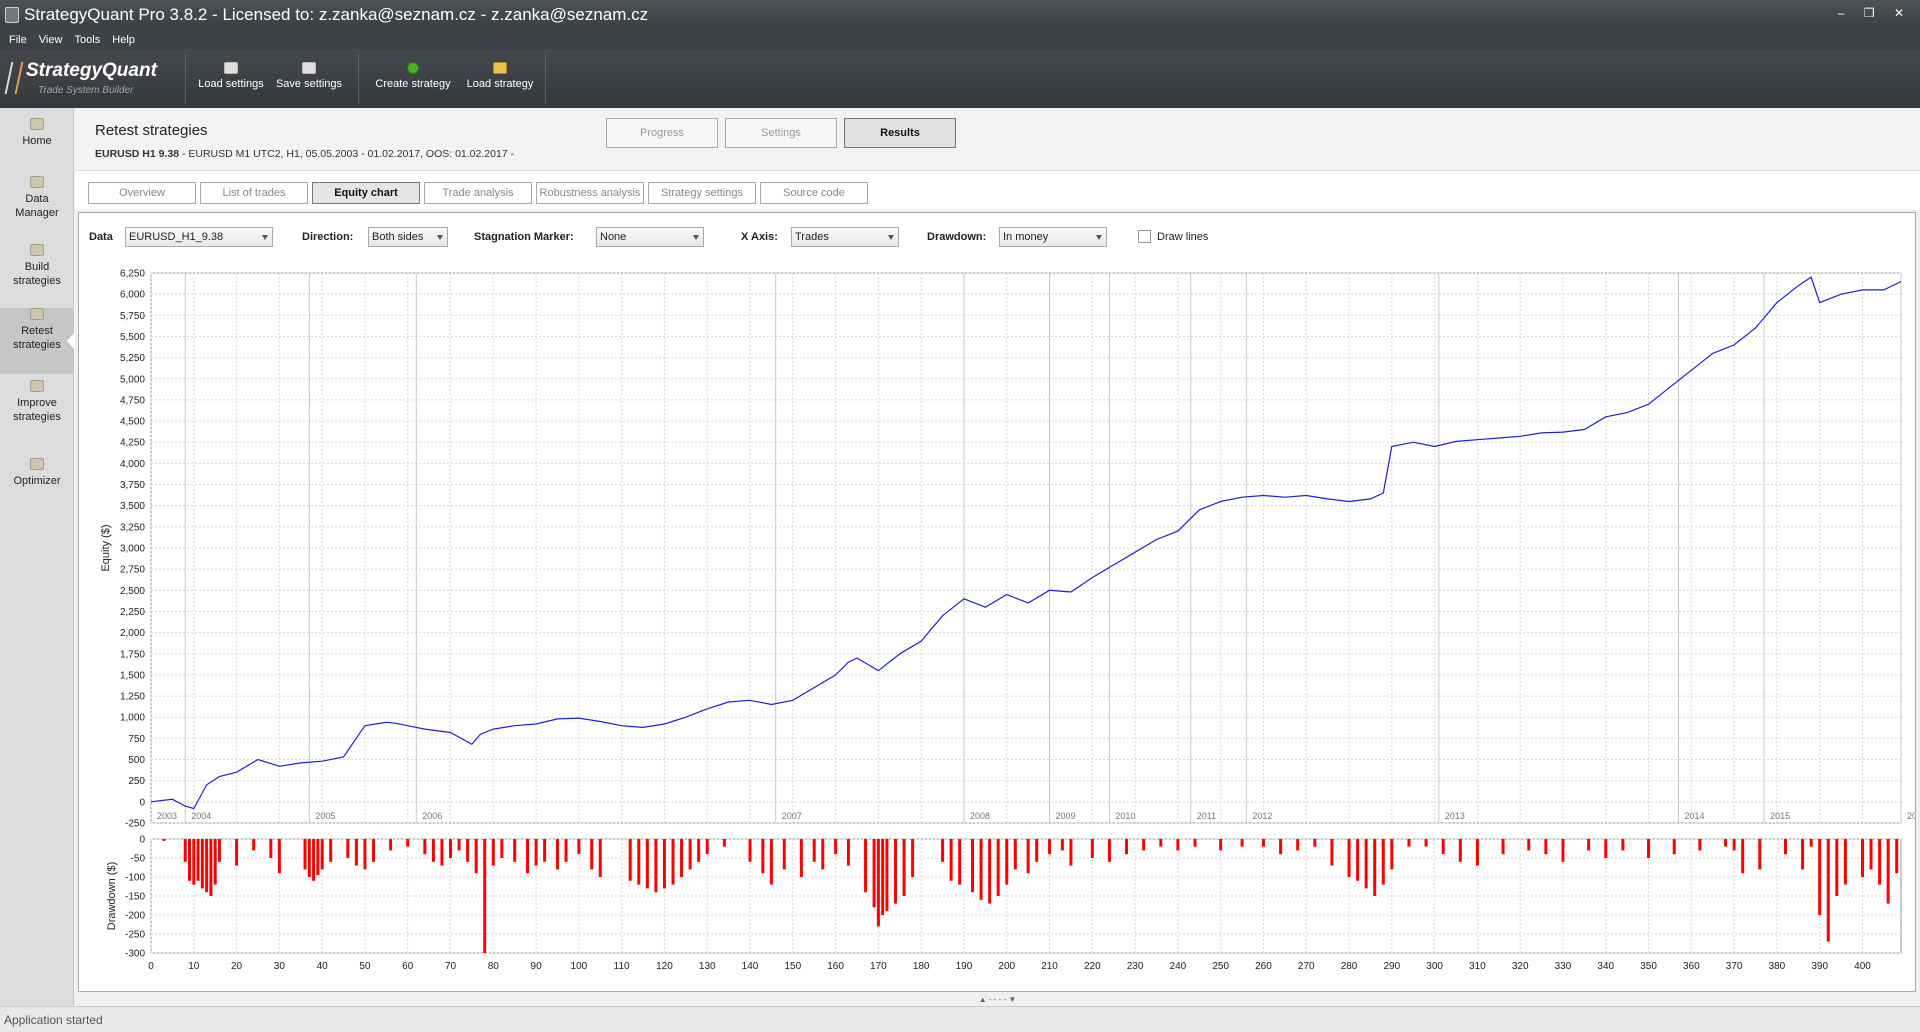 The image size is (1920, 1032). I want to click on menu-tools: Tools, so click(83, 38).